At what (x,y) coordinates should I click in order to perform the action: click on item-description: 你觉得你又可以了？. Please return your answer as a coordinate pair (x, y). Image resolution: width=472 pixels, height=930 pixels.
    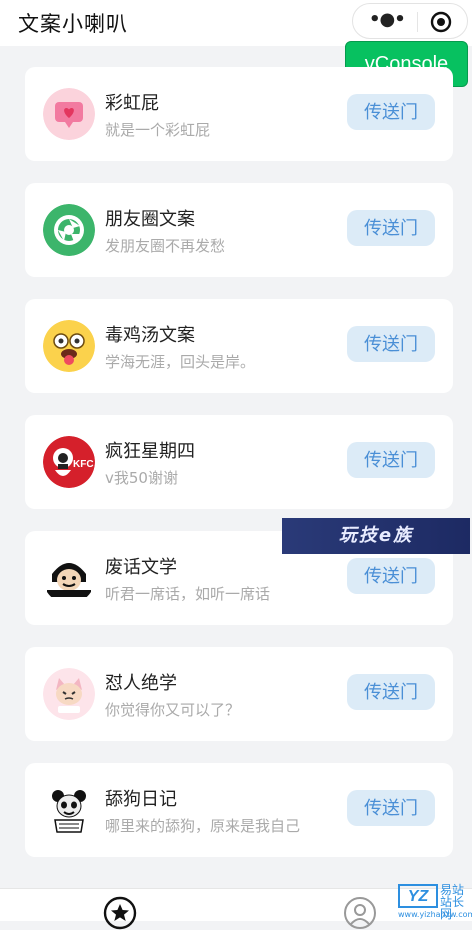
    Looking at the image, I should click on (173, 710).